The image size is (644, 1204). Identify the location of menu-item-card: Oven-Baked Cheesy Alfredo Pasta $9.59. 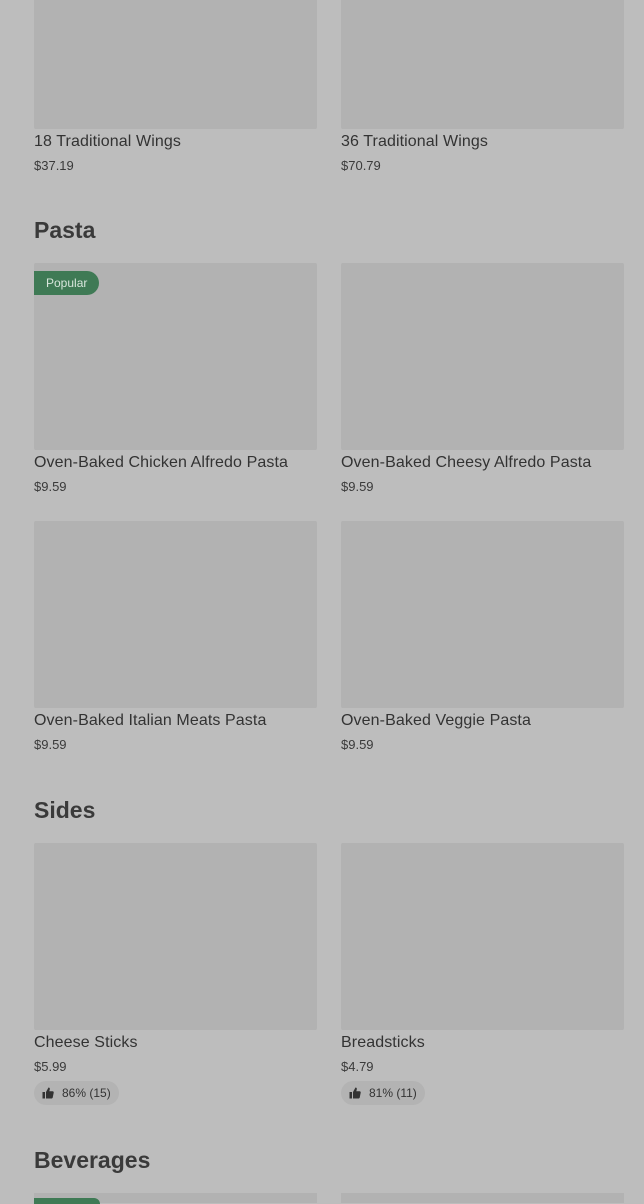
(482, 378).